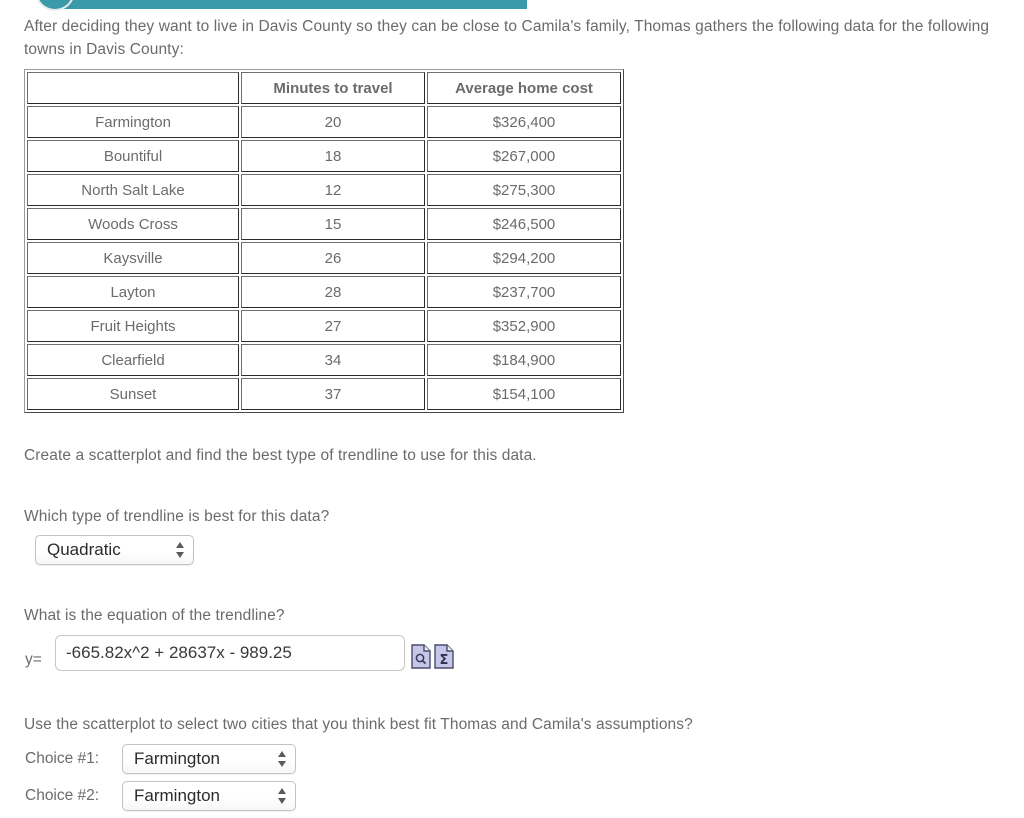 This screenshot has width=1024, height=818. What do you see at coordinates (524, 394) in the screenshot?
I see `cell-cost: $154,100` at bounding box center [524, 394].